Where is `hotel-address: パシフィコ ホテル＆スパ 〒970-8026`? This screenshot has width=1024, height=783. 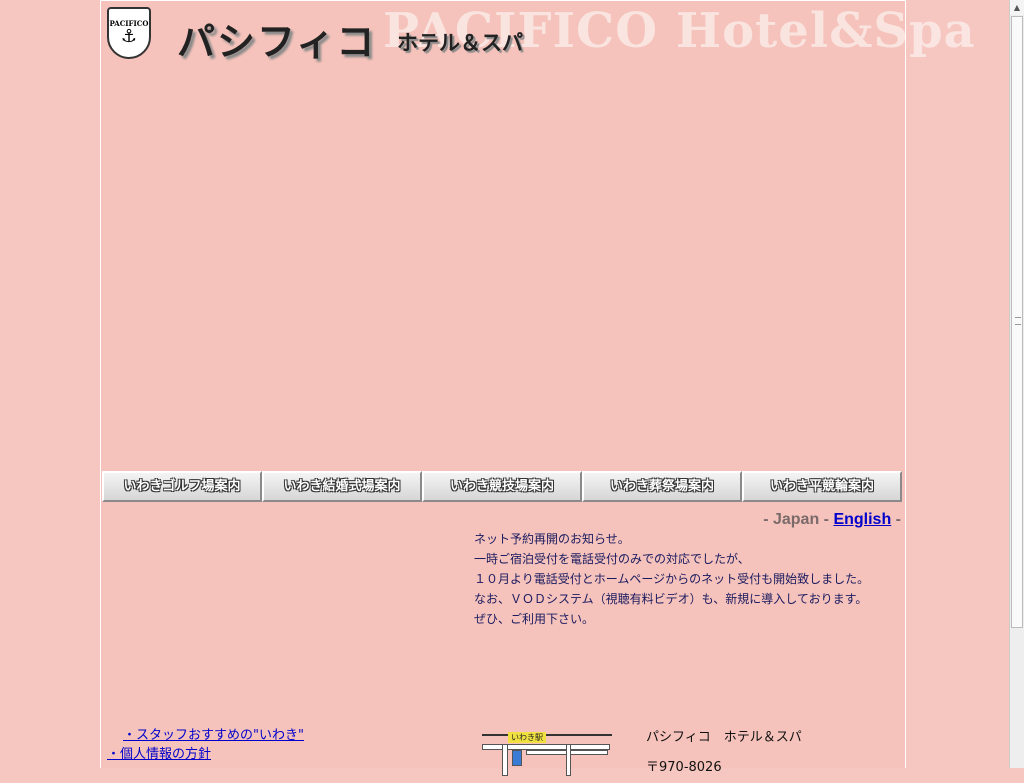 hotel-address: パシフィコ ホテル＆スパ 〒970-8026 is located at coordinates (724, 753).